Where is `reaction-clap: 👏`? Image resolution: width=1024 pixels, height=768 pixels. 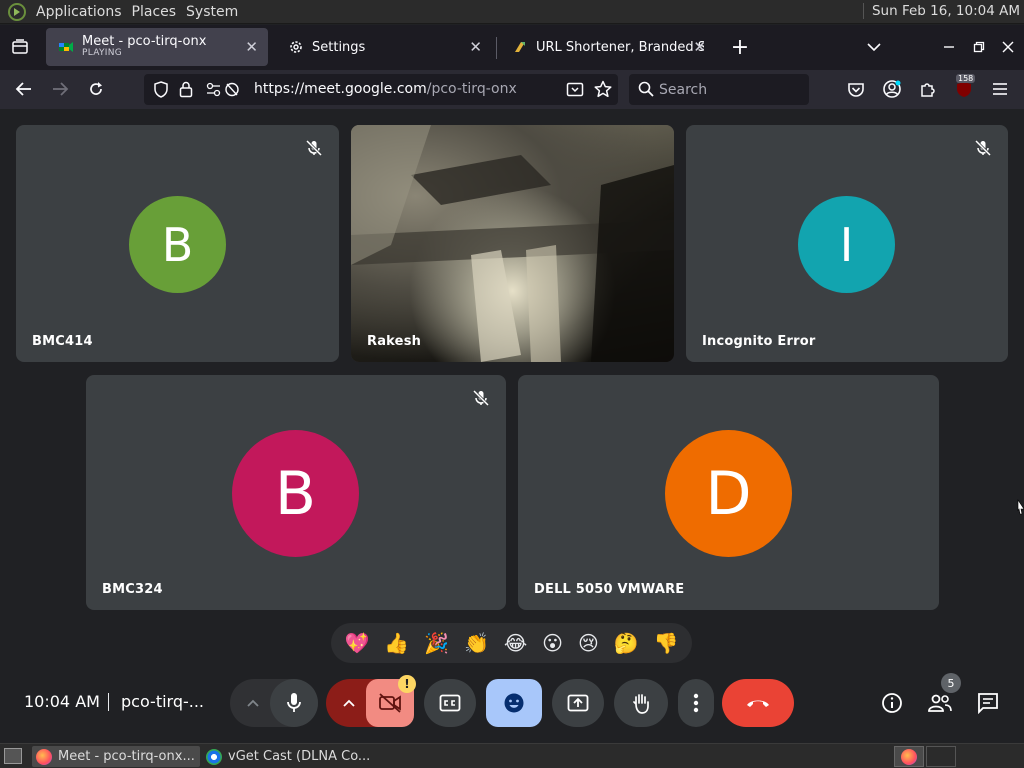
reaction-clap: 👏 is located at coordinates (476, 643).